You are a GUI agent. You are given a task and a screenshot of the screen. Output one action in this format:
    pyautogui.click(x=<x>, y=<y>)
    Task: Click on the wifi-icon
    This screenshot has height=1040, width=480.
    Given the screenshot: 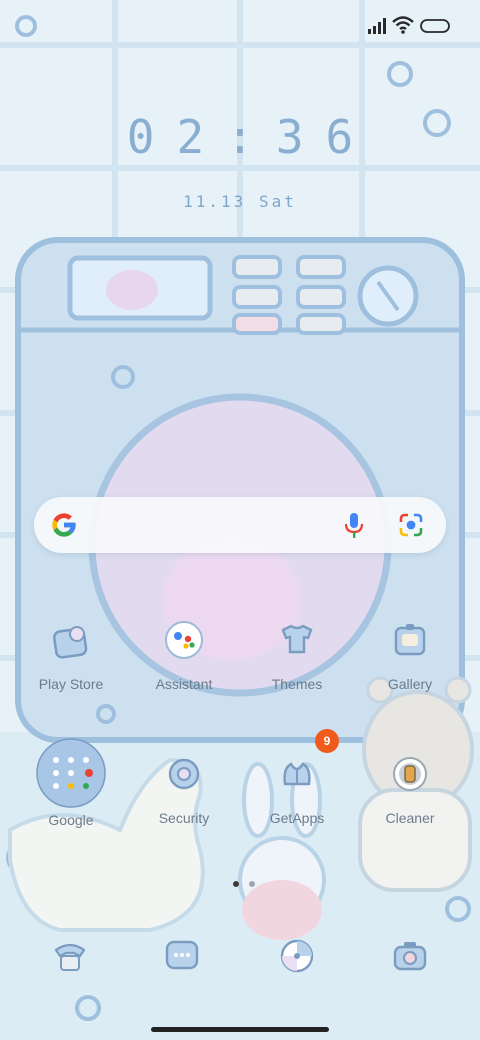 What is the action you would take?
    pyautogui.click(x=403, y=25)
    